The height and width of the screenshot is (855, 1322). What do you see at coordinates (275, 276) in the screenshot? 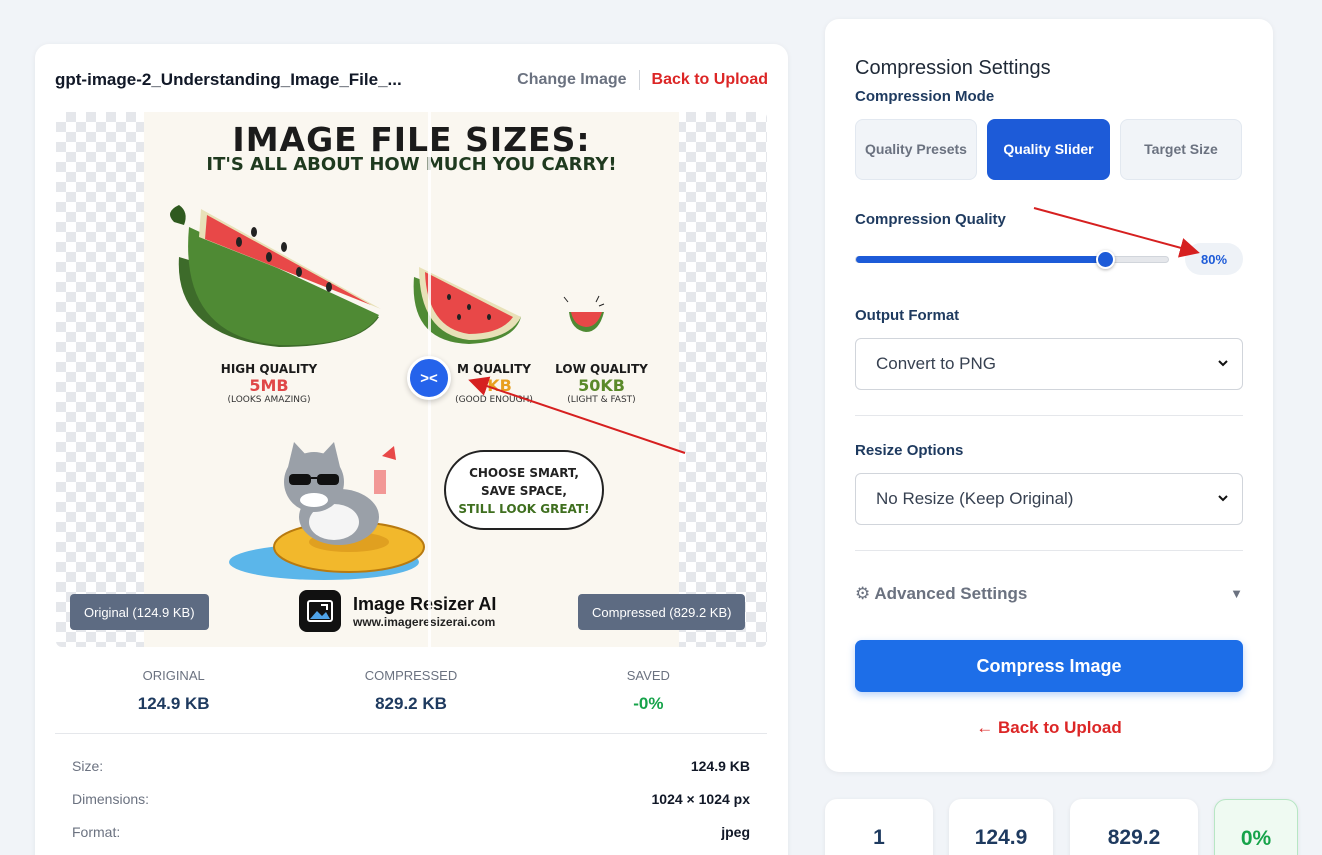
I see `watermelon-large-icon` at bounding box center [275, 276].